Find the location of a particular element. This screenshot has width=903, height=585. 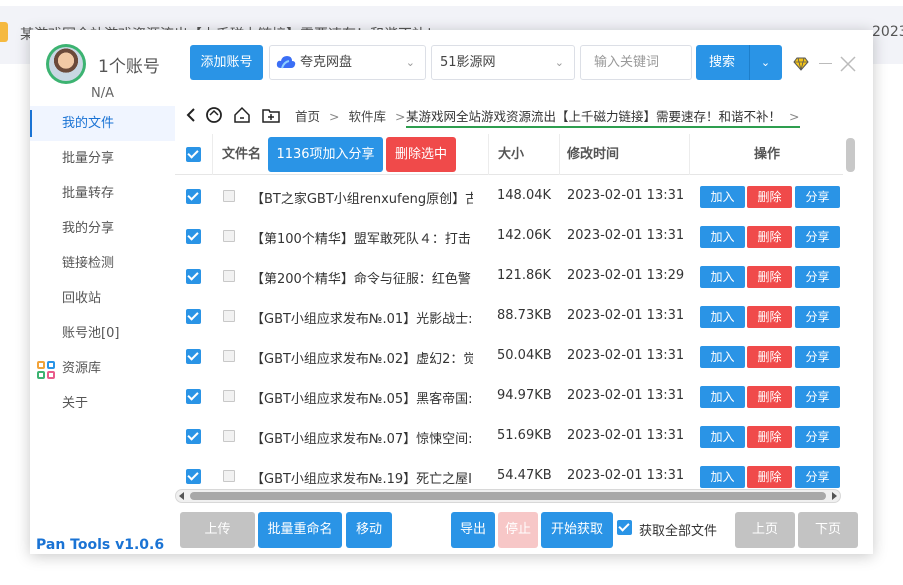

sidebar-item-about: 关于 is located at coordinates (102, 403).